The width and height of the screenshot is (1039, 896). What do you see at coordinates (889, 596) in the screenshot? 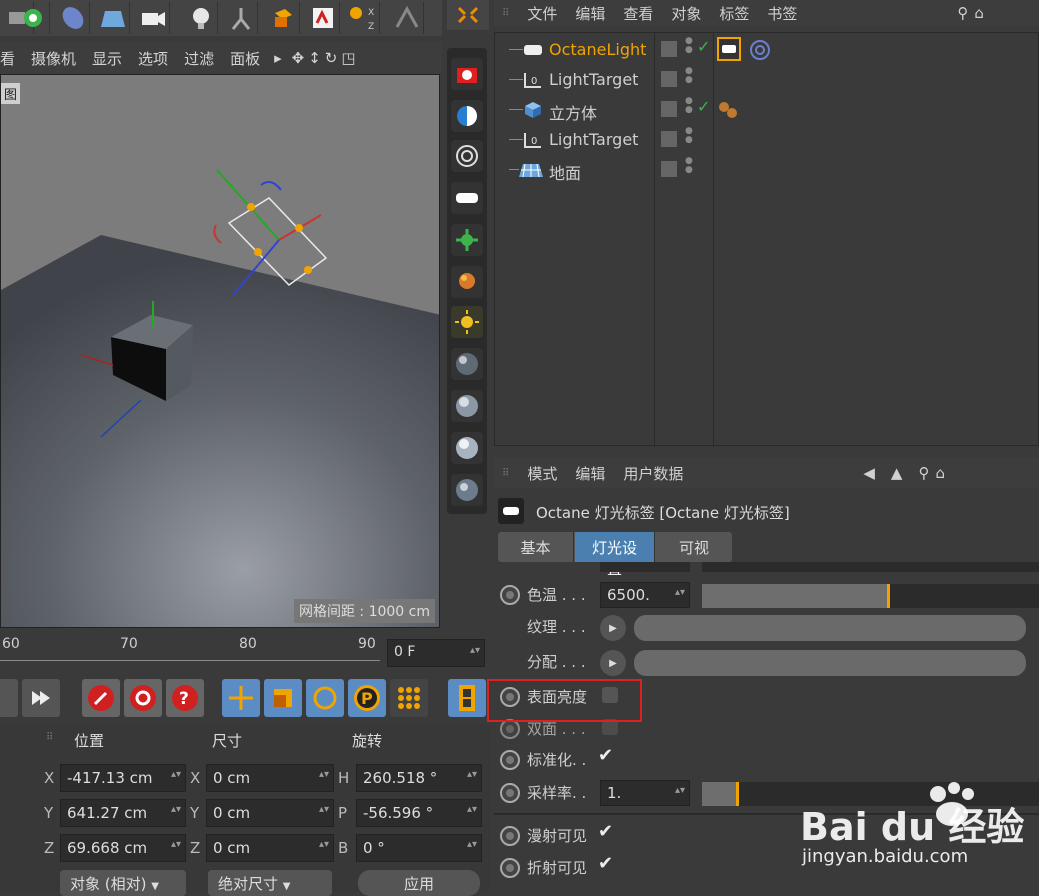
I see `slider-handle` at bounding box center [889, 596].